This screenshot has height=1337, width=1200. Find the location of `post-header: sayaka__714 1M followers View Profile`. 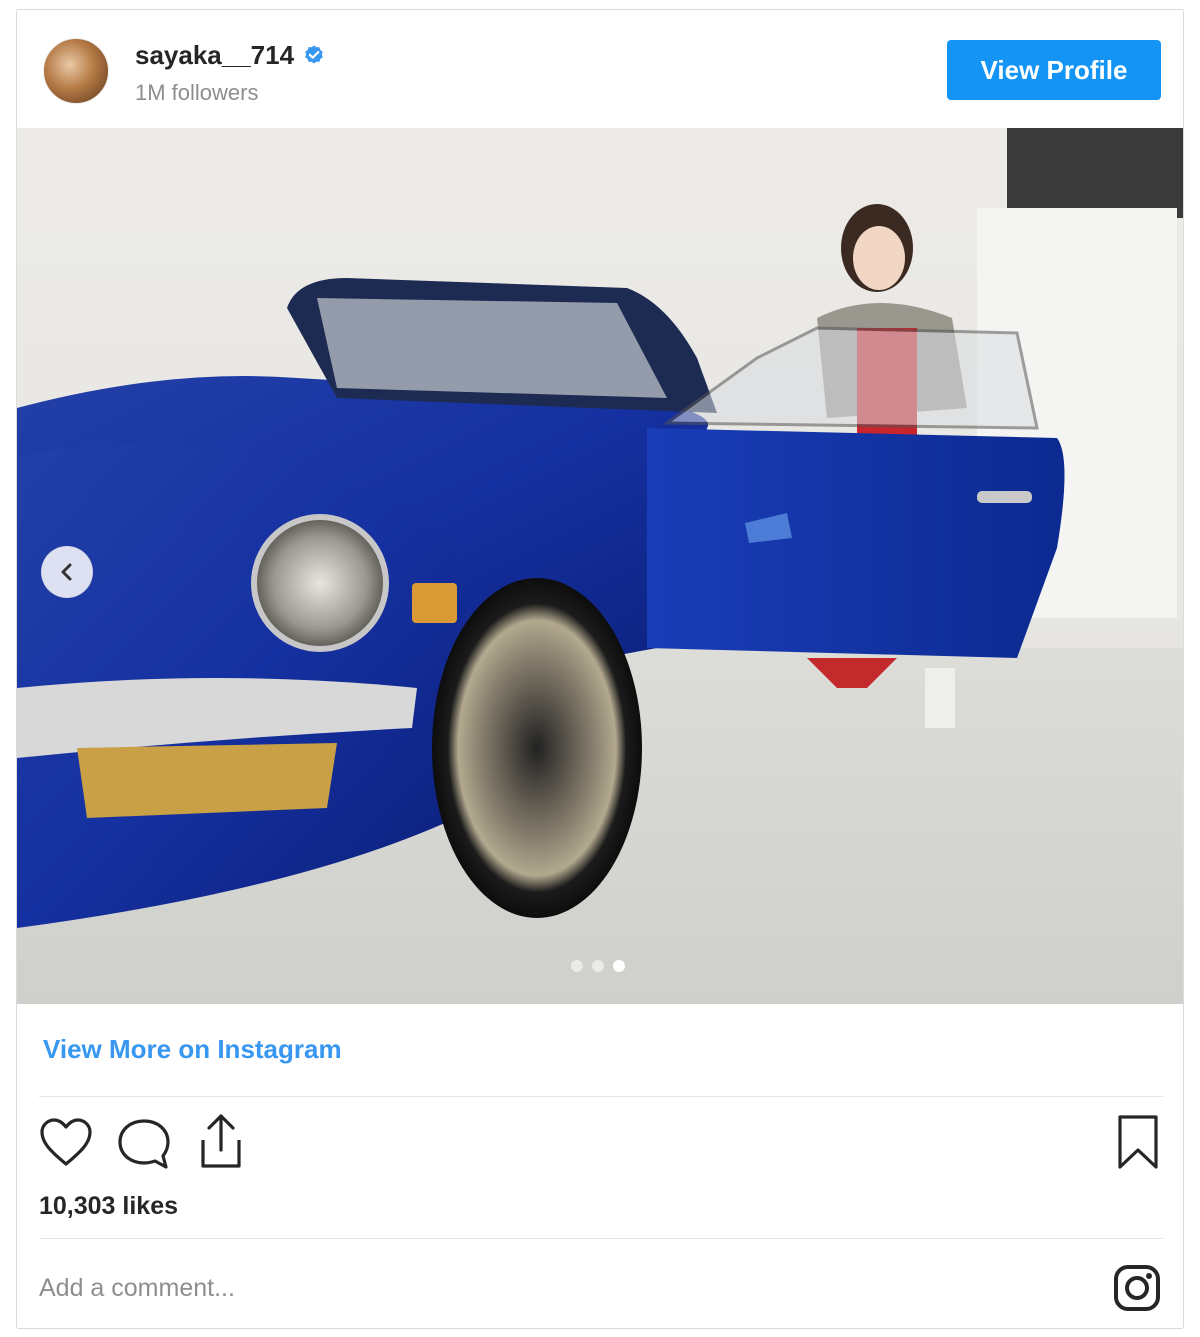

post-header: sayaka__714 1M followers View Profile is located at coordinates (600, 69).